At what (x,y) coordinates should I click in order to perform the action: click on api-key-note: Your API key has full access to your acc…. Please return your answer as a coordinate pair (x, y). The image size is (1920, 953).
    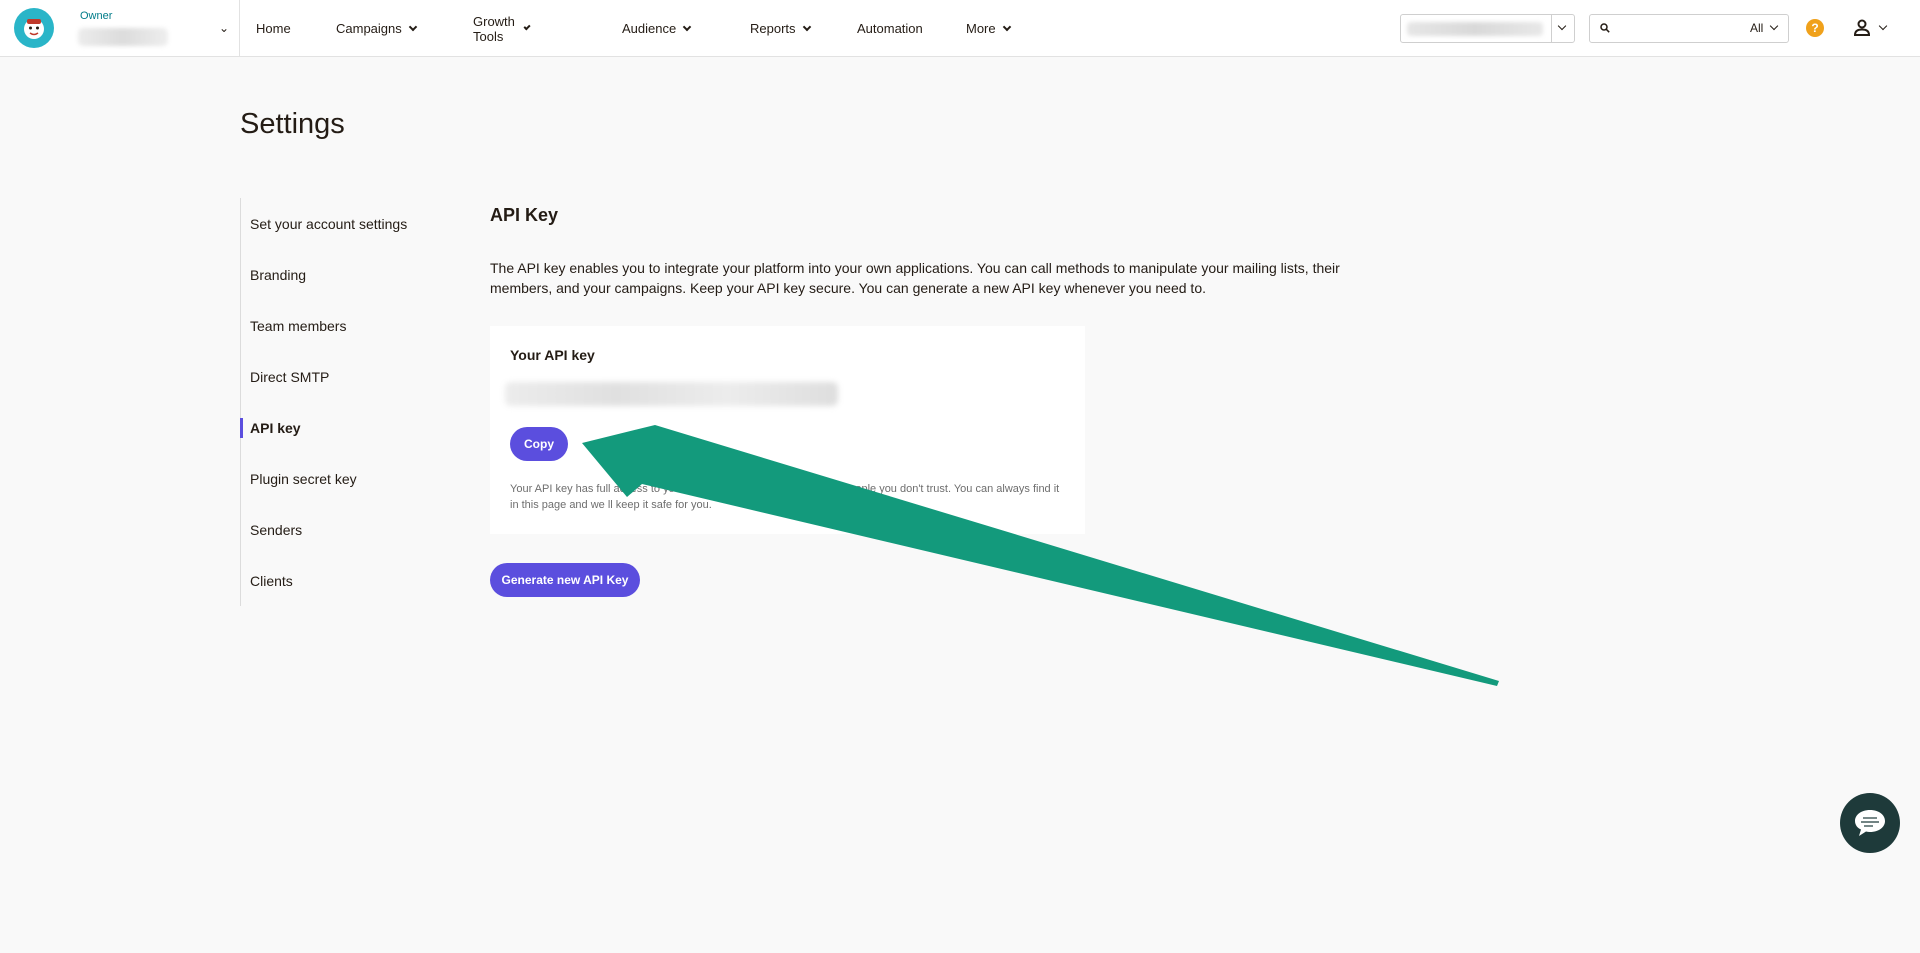
    Looking at the image, I should click on (785, 497).